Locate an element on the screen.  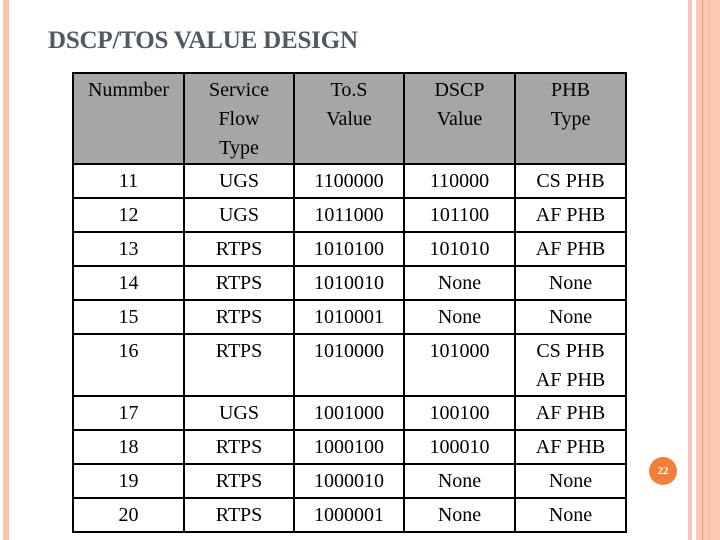
header-dscp-value: DSCP Value is located at coordinates (459, 118).